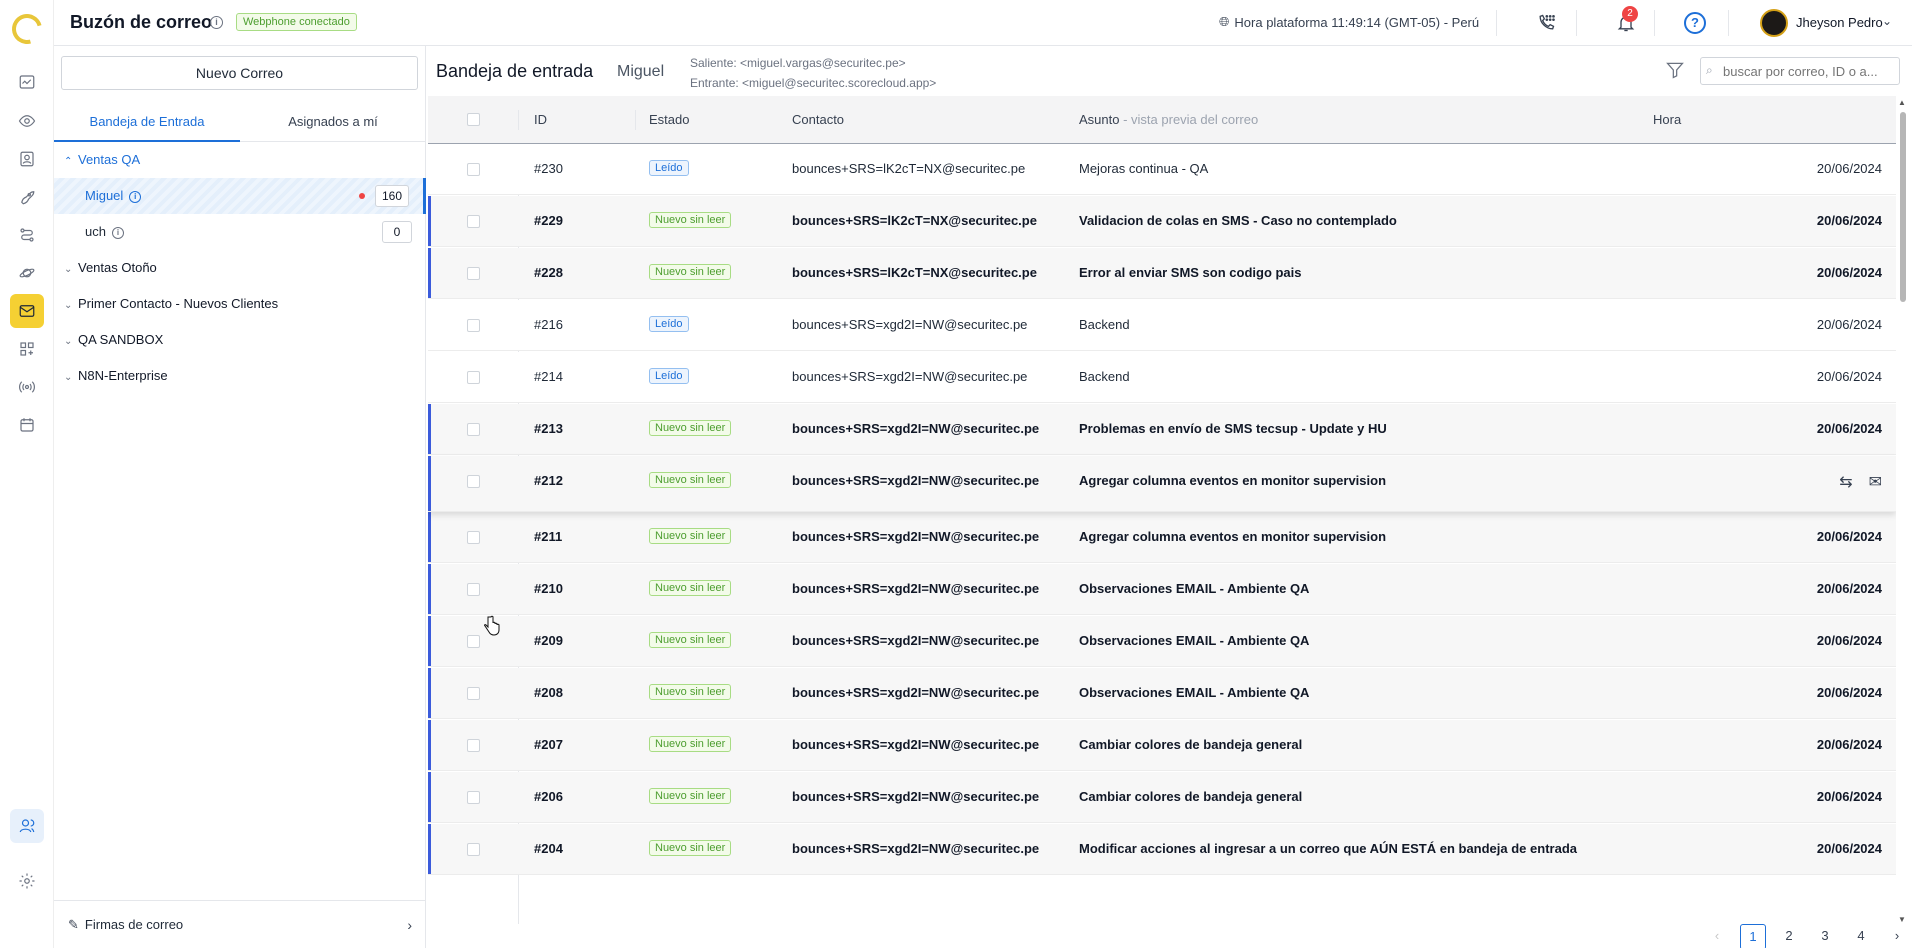  What do you see at coordinates (1168, 120) in the screenshot?
I see `column-subject: Asunto - vista previa del correo` at bounding box center [1168, 120].